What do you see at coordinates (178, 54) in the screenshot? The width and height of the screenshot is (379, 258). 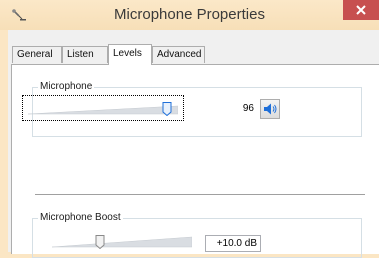 I see `tab-advanced: Advanced` at bounding box center [178, 54].